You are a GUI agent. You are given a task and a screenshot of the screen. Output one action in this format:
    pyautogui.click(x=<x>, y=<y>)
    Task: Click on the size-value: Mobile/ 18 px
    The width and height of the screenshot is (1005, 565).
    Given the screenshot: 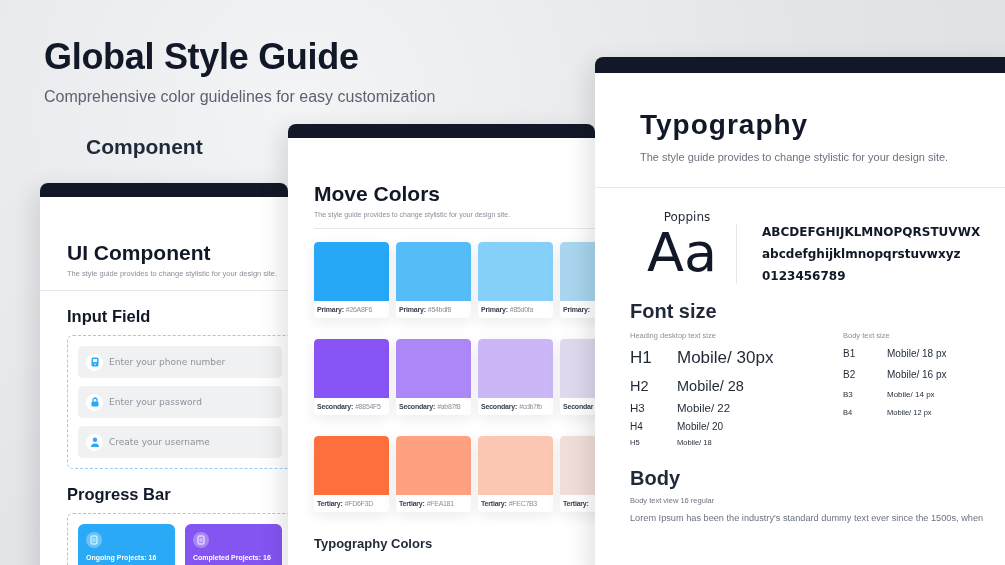 What is the action you would take?
    pyautogui.click(x=917, y=353)
    